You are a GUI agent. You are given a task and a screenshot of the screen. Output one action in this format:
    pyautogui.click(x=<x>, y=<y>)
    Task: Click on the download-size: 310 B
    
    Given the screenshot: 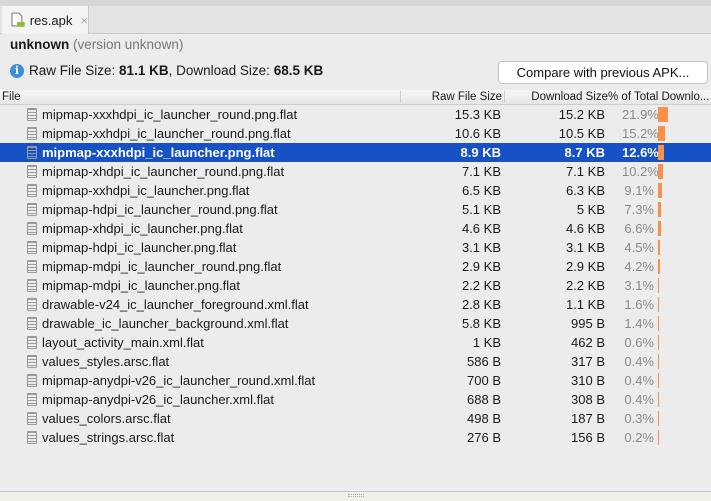 What is the action you would take?
    pyautogui.click(x=588, y=380)
    